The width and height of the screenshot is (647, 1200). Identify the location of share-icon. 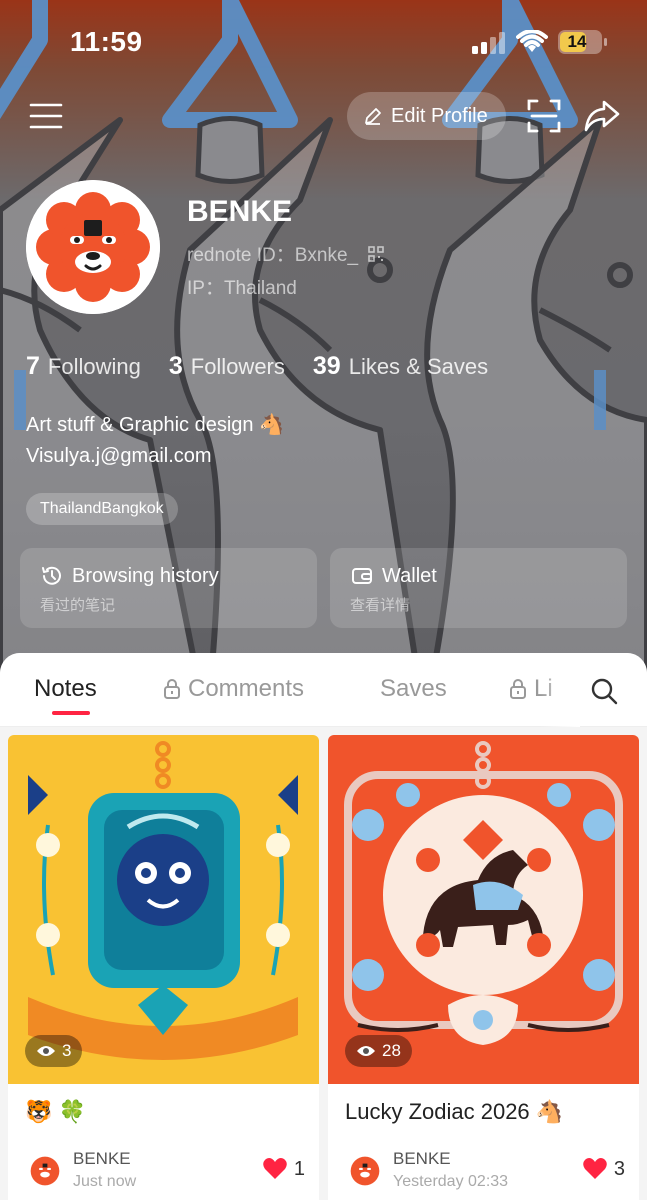
(602, 116).